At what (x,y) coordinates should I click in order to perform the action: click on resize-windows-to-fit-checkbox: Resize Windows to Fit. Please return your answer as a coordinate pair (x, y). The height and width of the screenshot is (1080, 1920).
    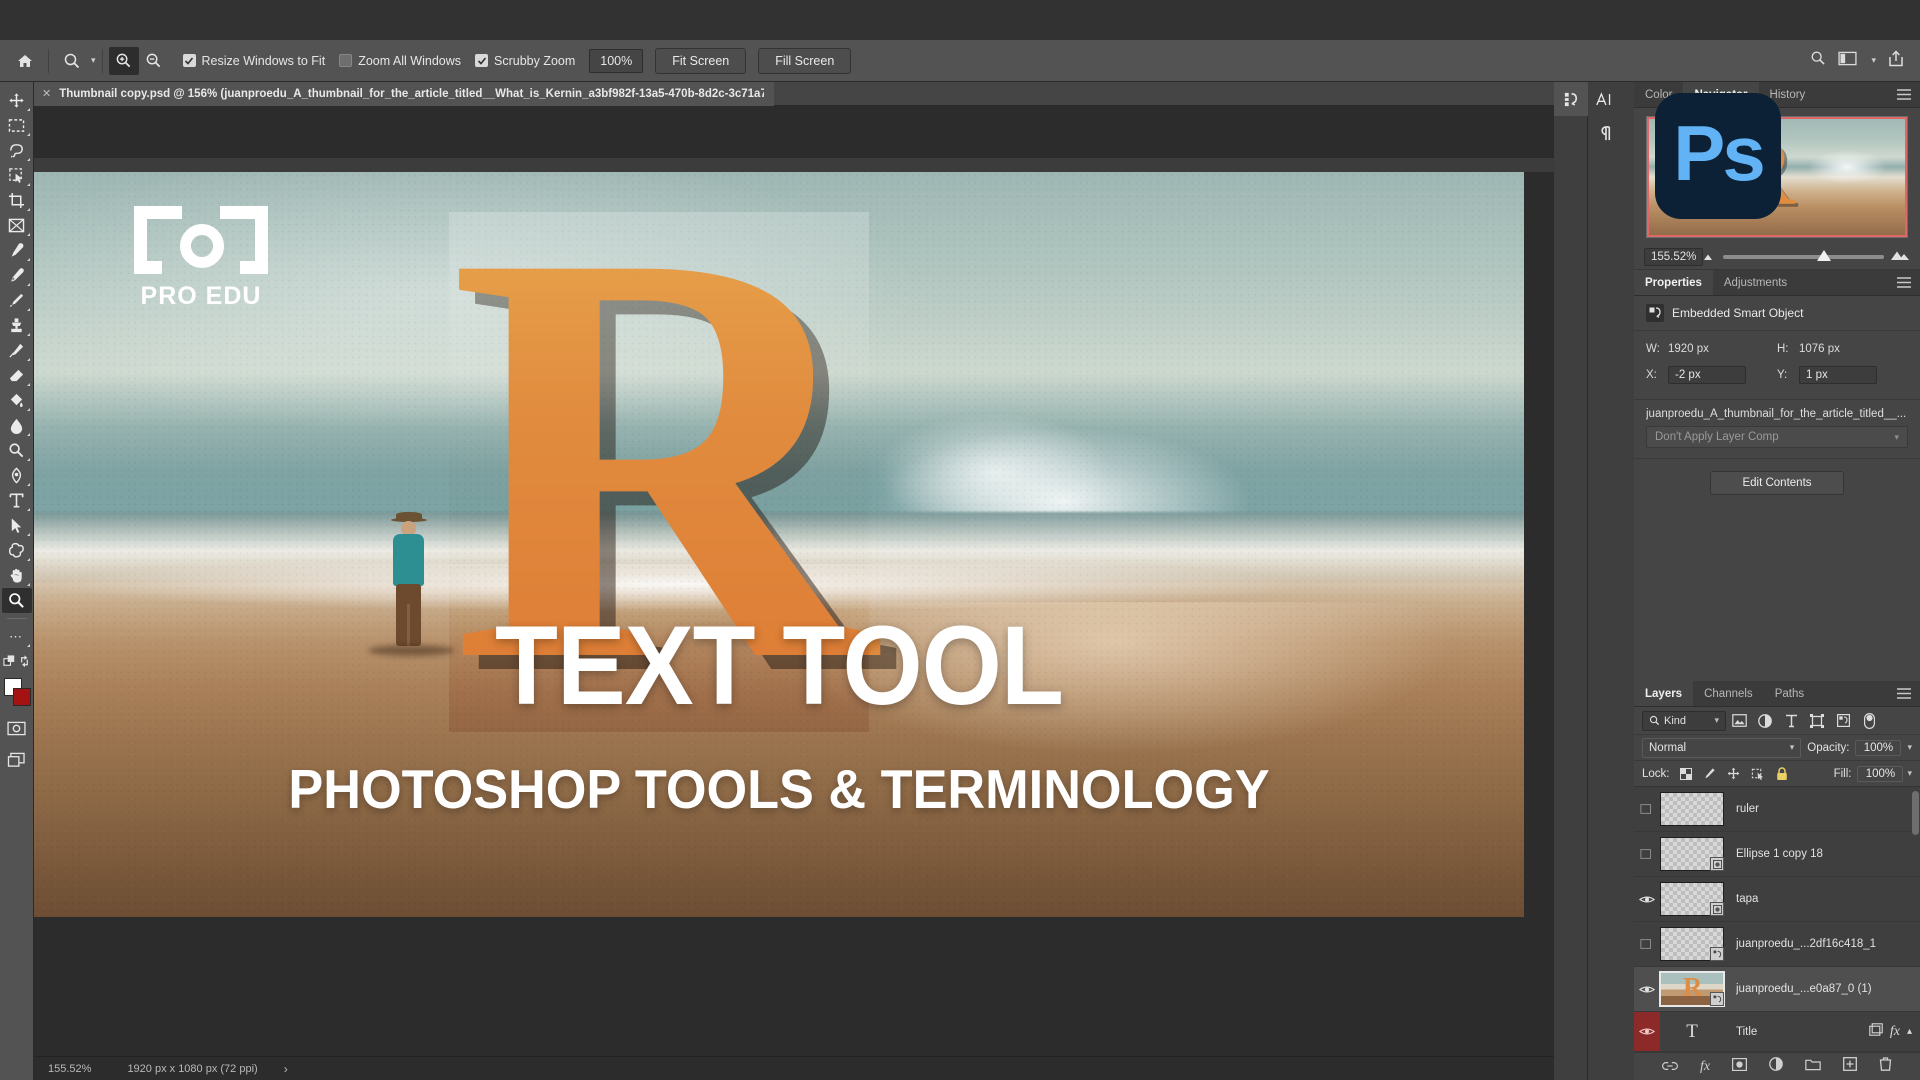
    Looking at the image, I should click on (253, 61).